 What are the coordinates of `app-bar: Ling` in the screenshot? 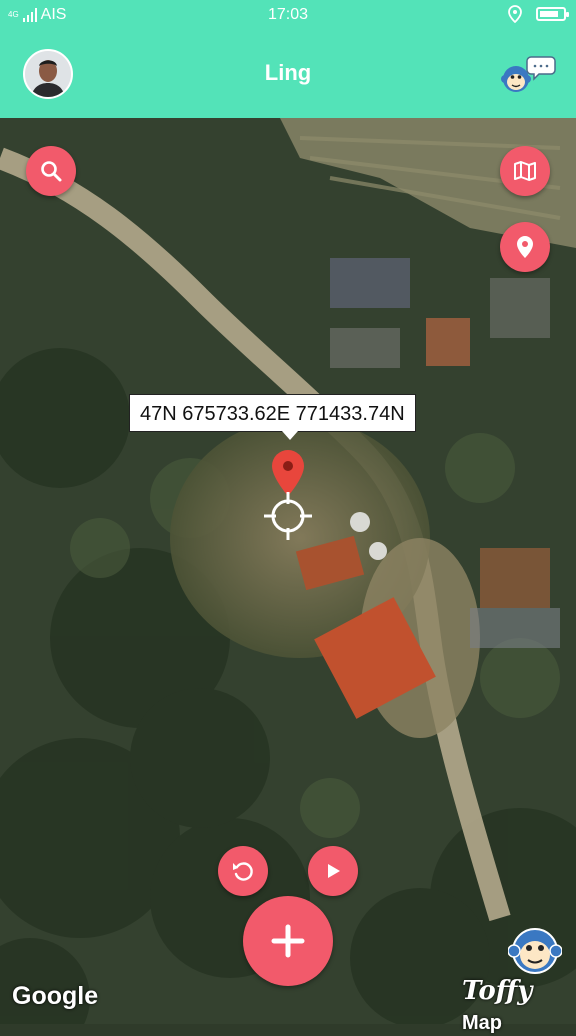 It's located at (288, 74).